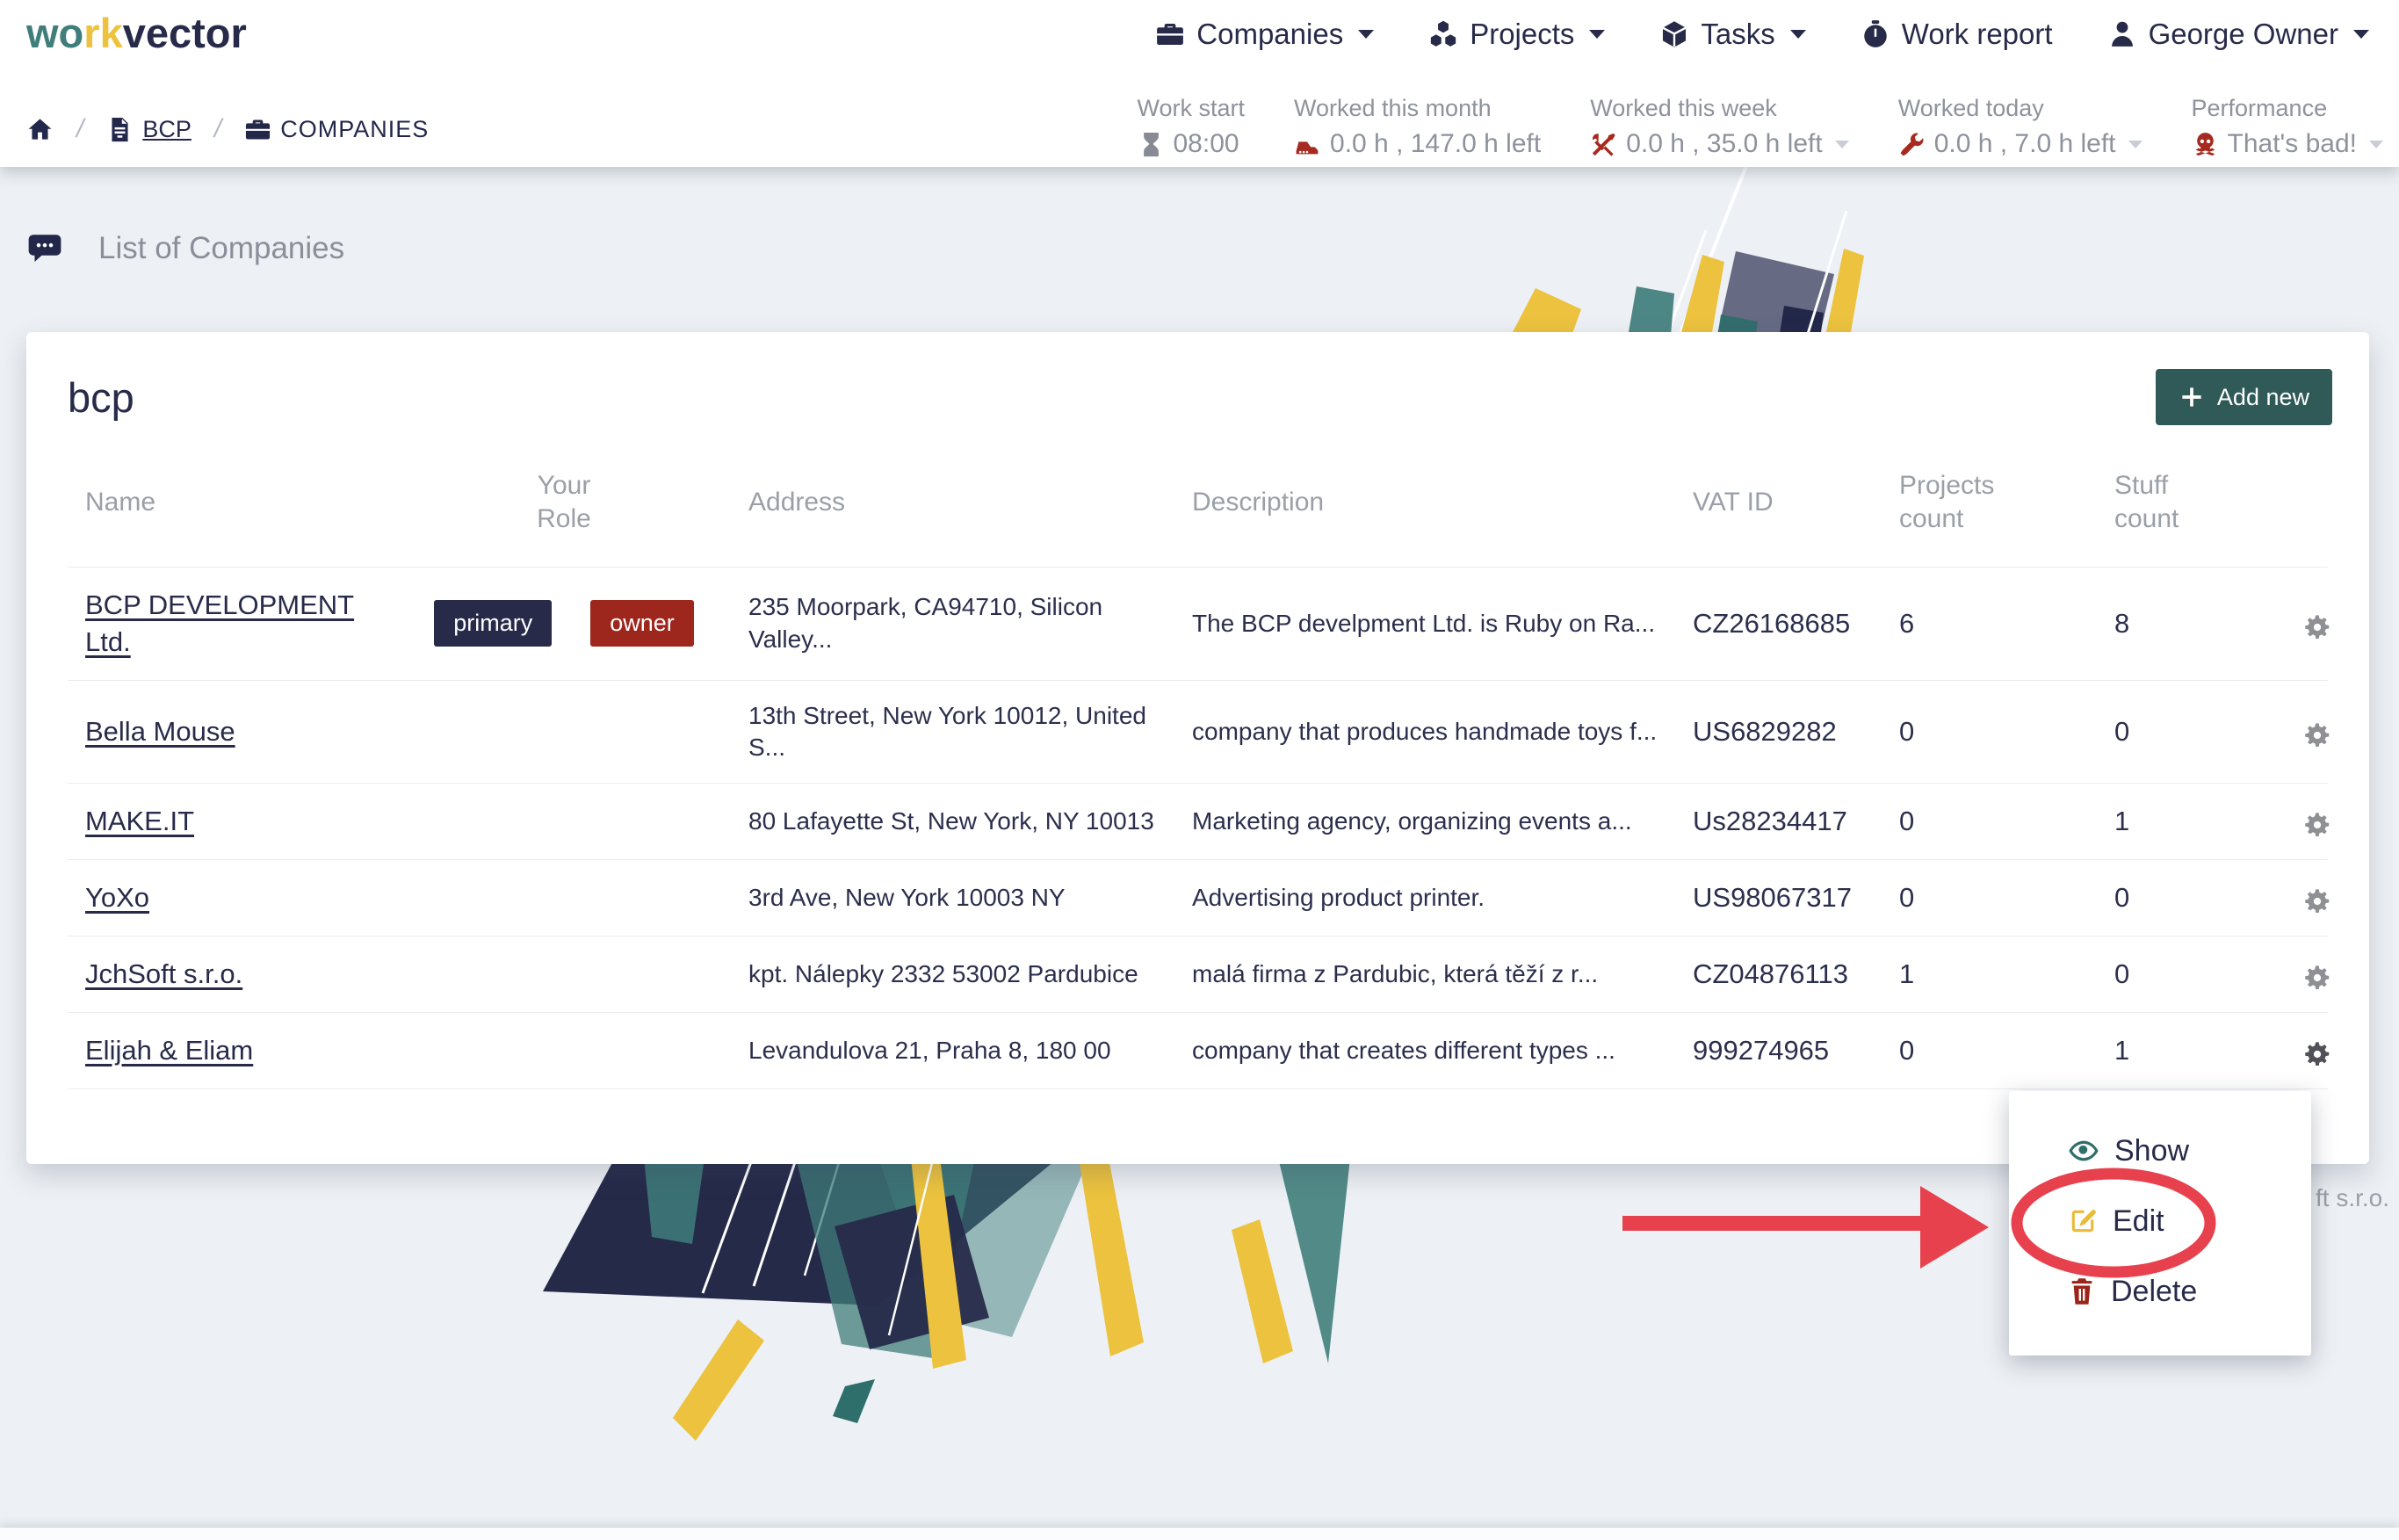 This screenshot has height=1540, width=2399. I want to click on breadcrumb-home, so click(40, 130).